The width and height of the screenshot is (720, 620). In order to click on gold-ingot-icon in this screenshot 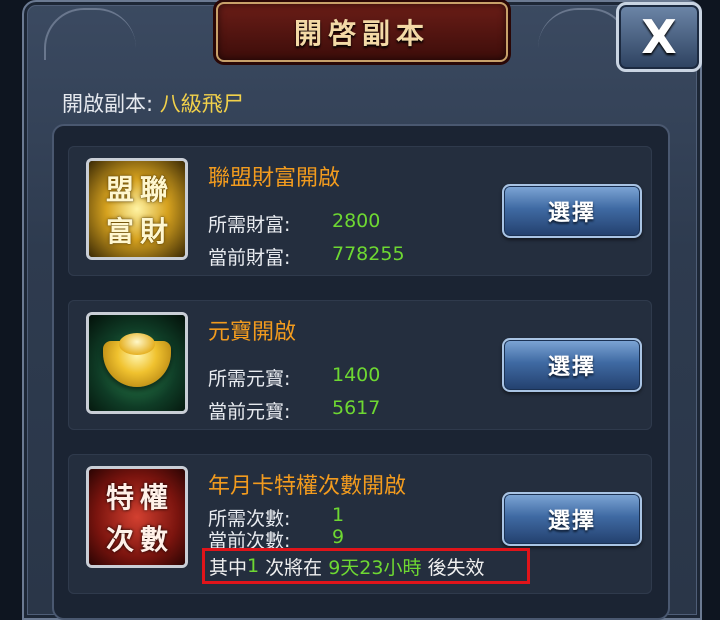, I will do `click(137, 363)`.